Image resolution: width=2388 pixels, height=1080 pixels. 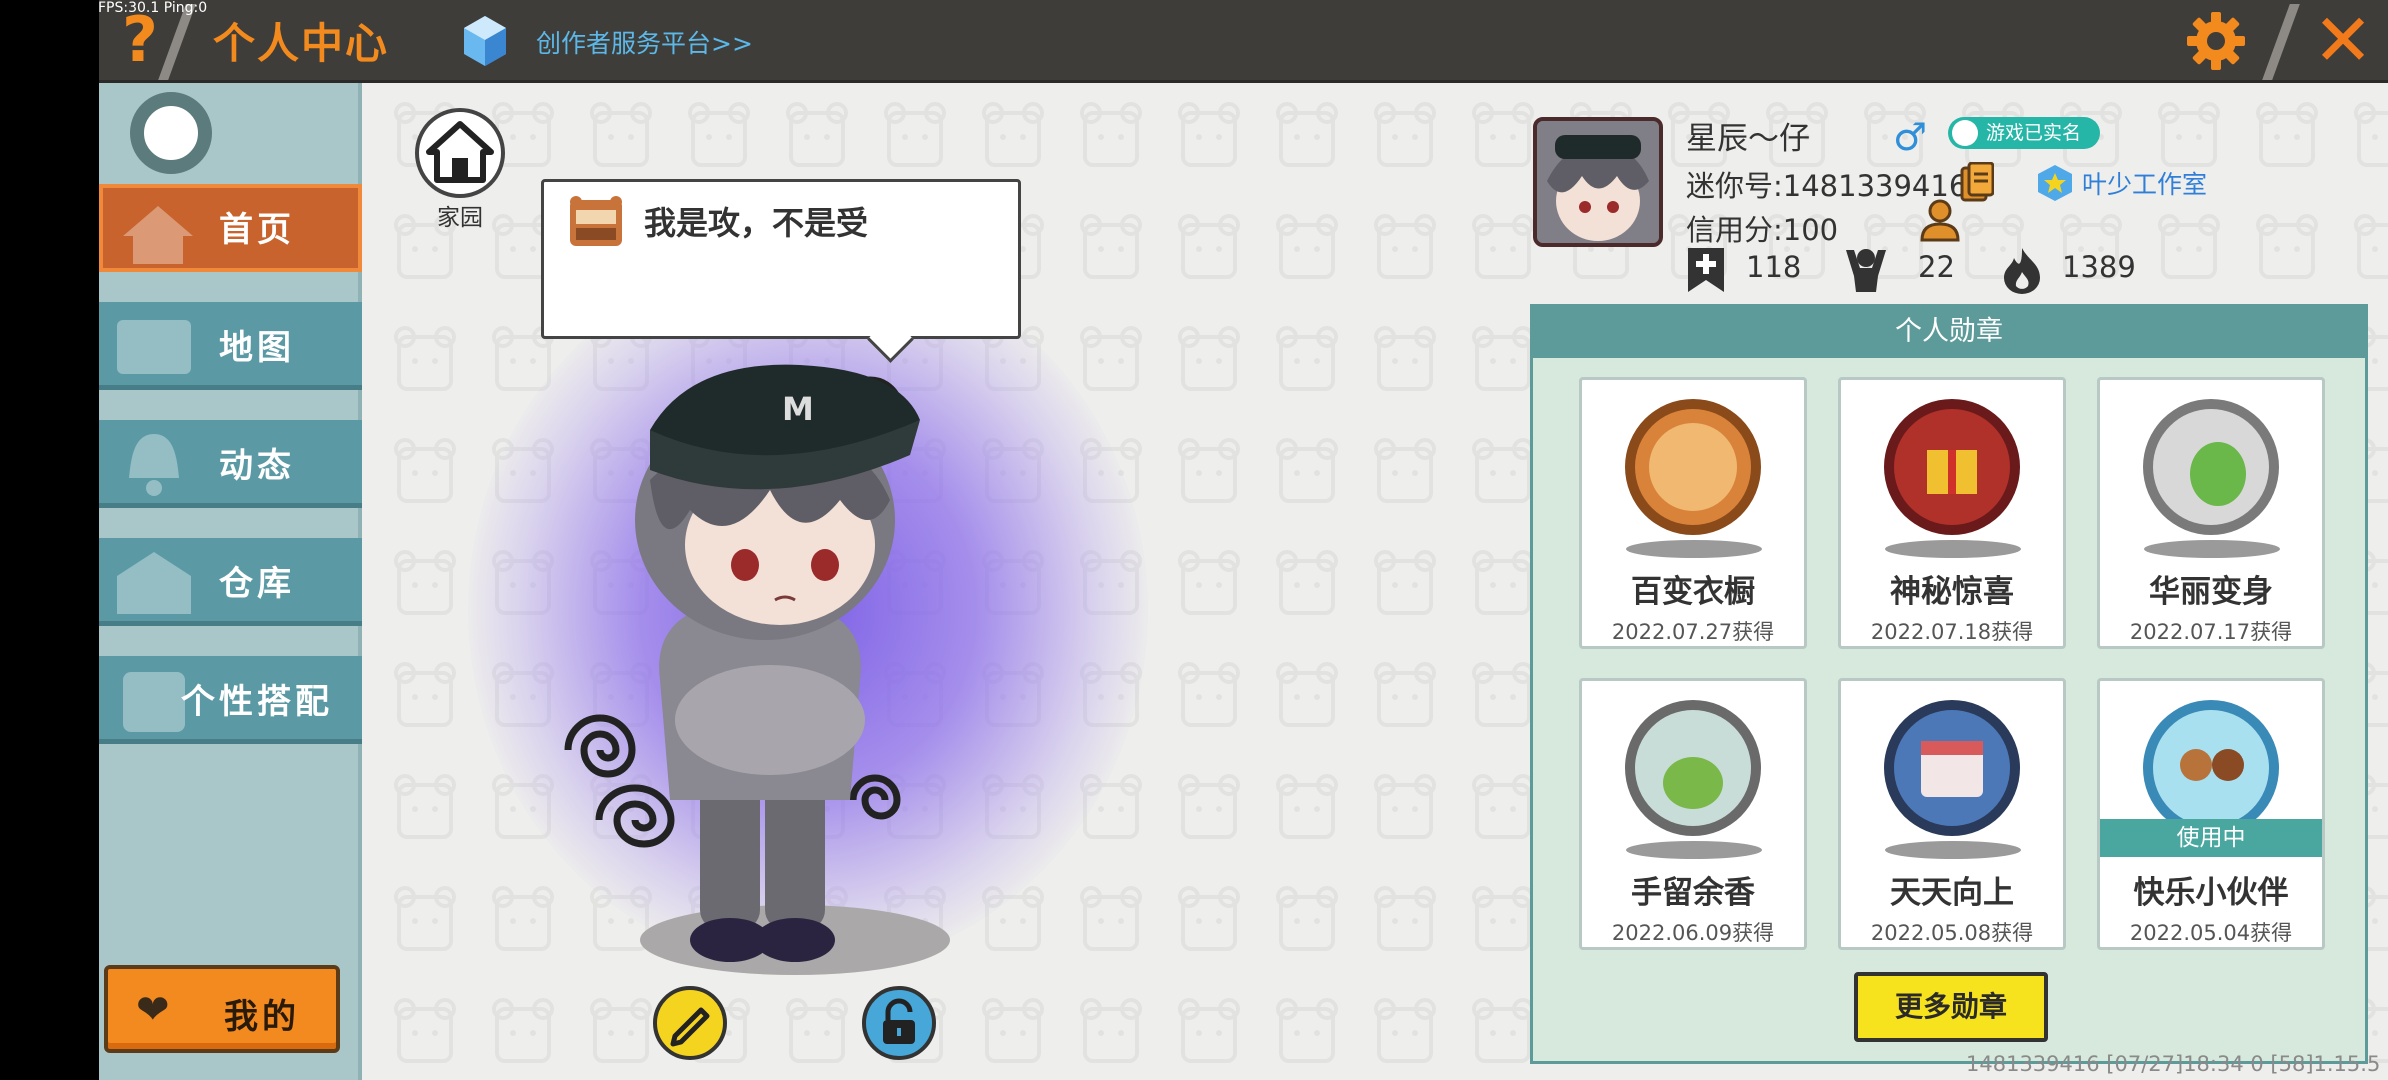 I want to click on medal-date: 2022.05.08获得, so click(x=1952, y=933).